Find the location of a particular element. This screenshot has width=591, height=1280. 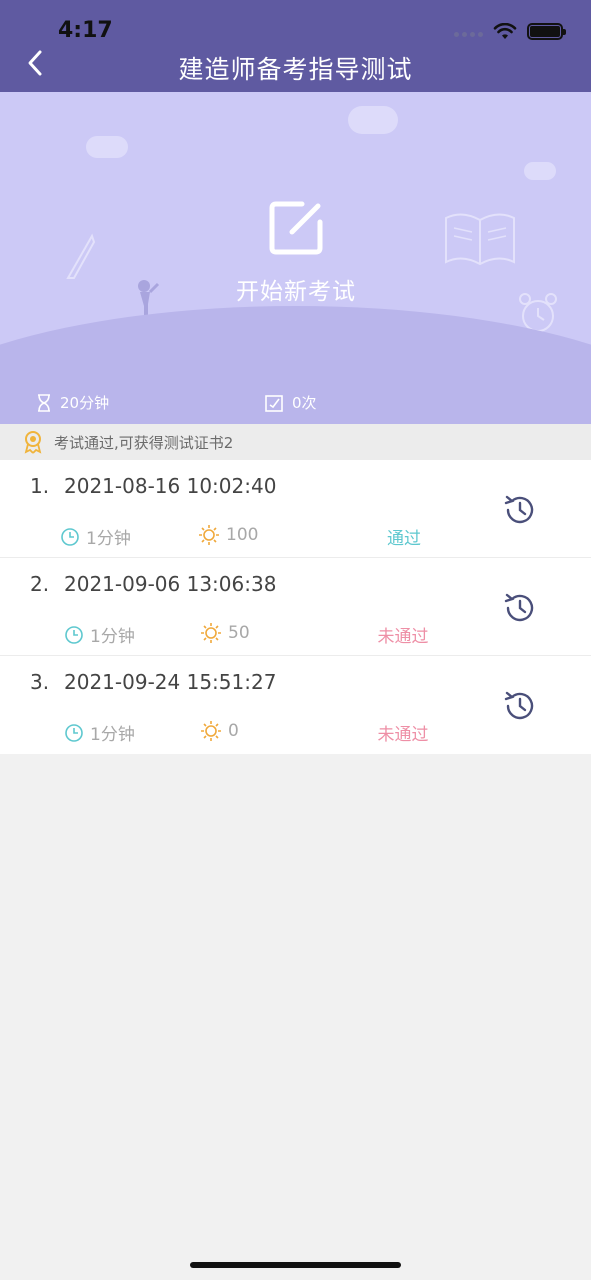

record-score: 0 is located at coordinates (219, 731).